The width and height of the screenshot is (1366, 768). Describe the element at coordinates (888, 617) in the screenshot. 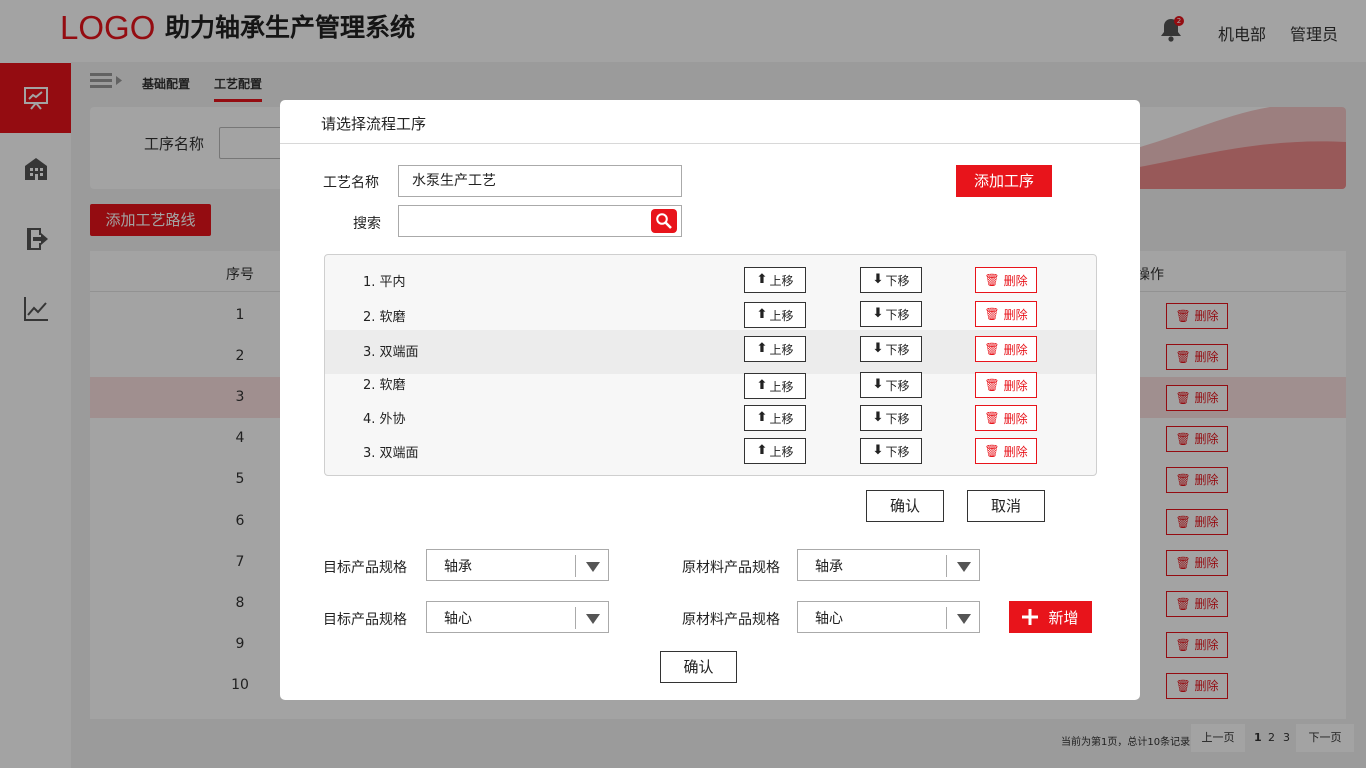

I see `raw-spec-select: 轴心` at that location.